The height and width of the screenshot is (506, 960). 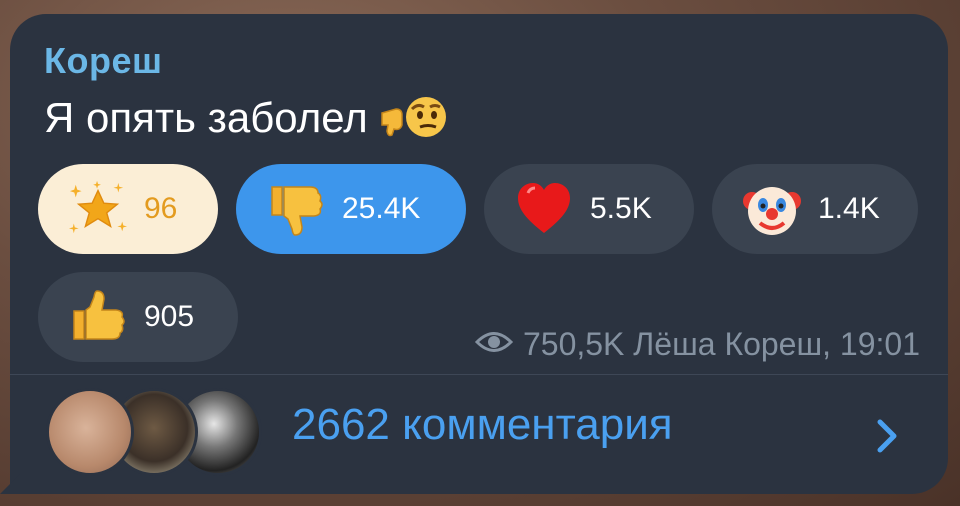 What do you see at coordinates (138, 317) in the screenshot?
I see `reaction-like-button: 905` at bounding box center [138, 317].